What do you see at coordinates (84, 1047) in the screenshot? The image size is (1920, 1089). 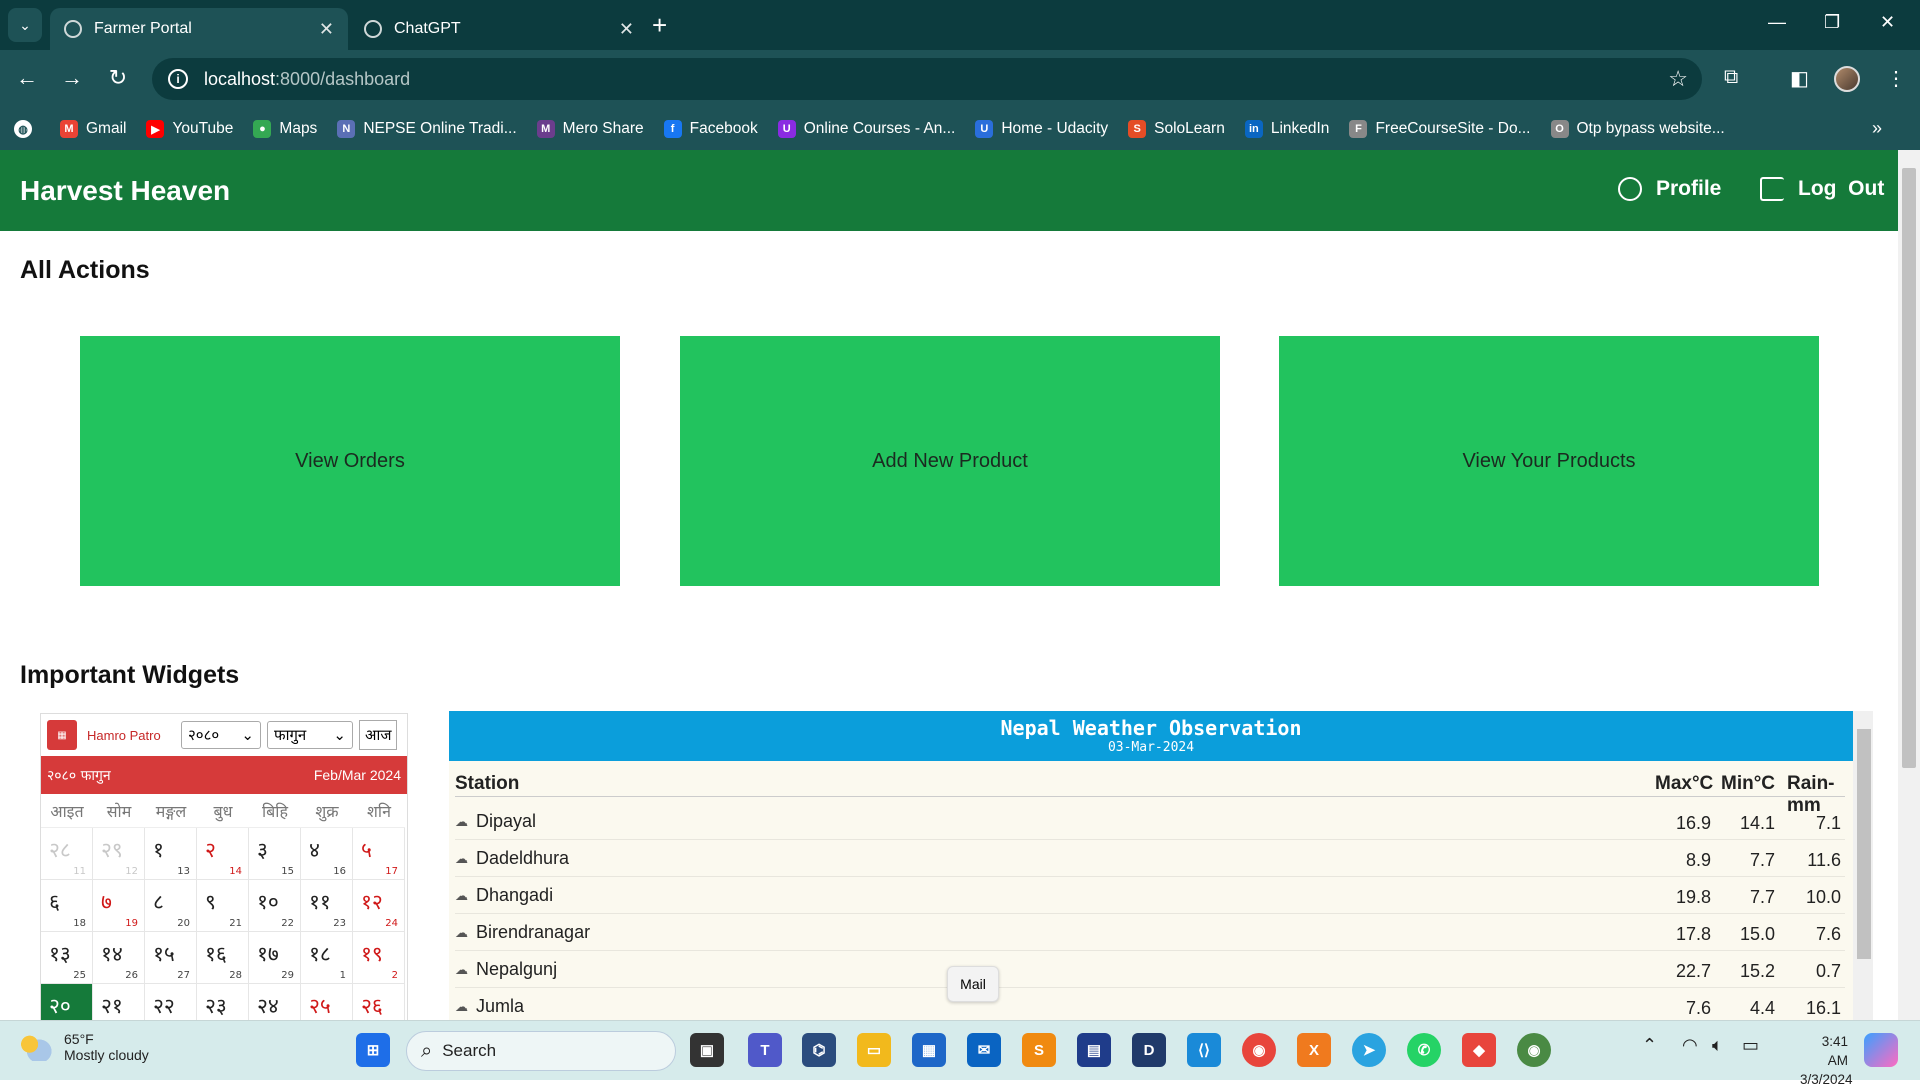 I see `weather-widget-taskbar: 65°F Mostly cloudy` at bounding box center [84, 1047].